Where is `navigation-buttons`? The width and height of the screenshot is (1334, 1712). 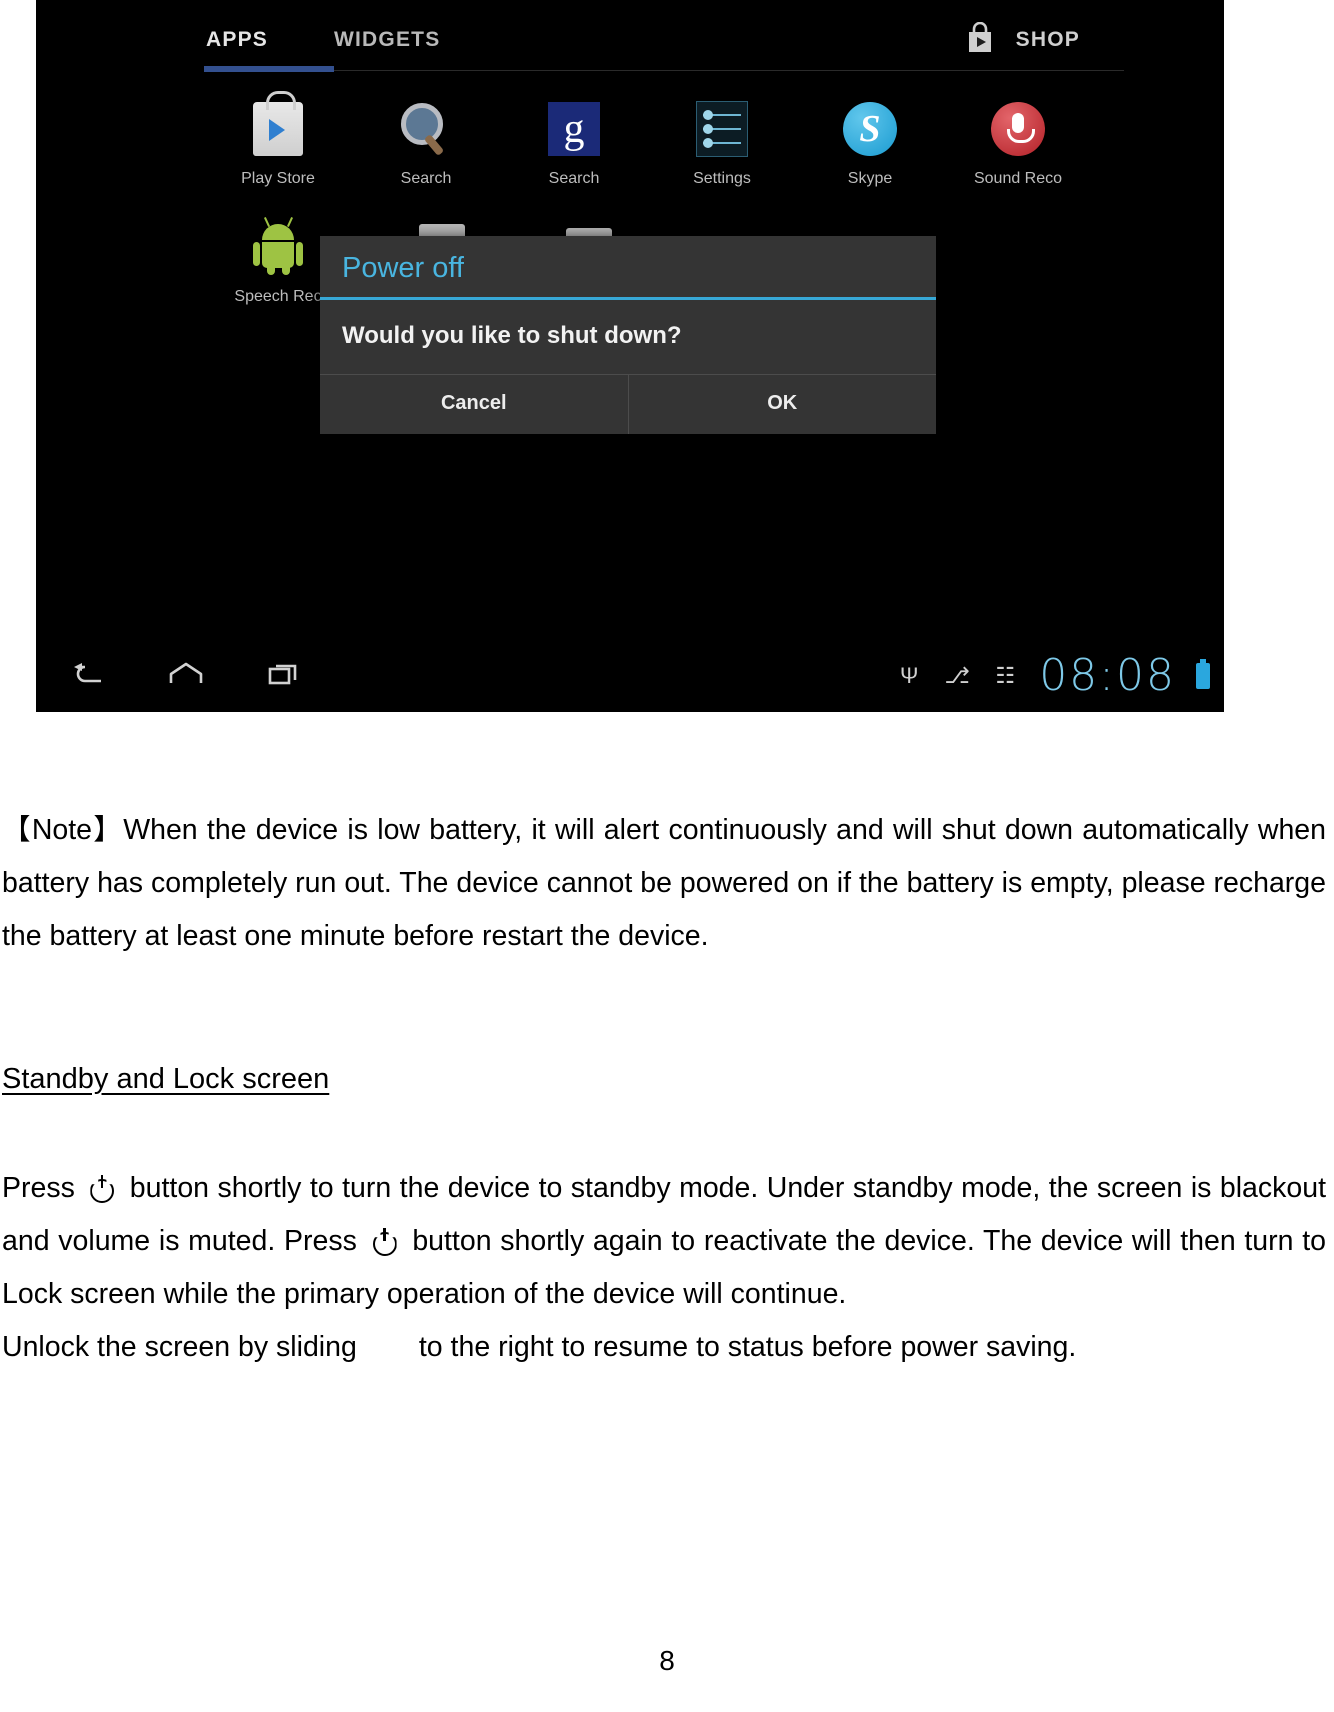
navigation-buttons is located at coordinates (186, 674).